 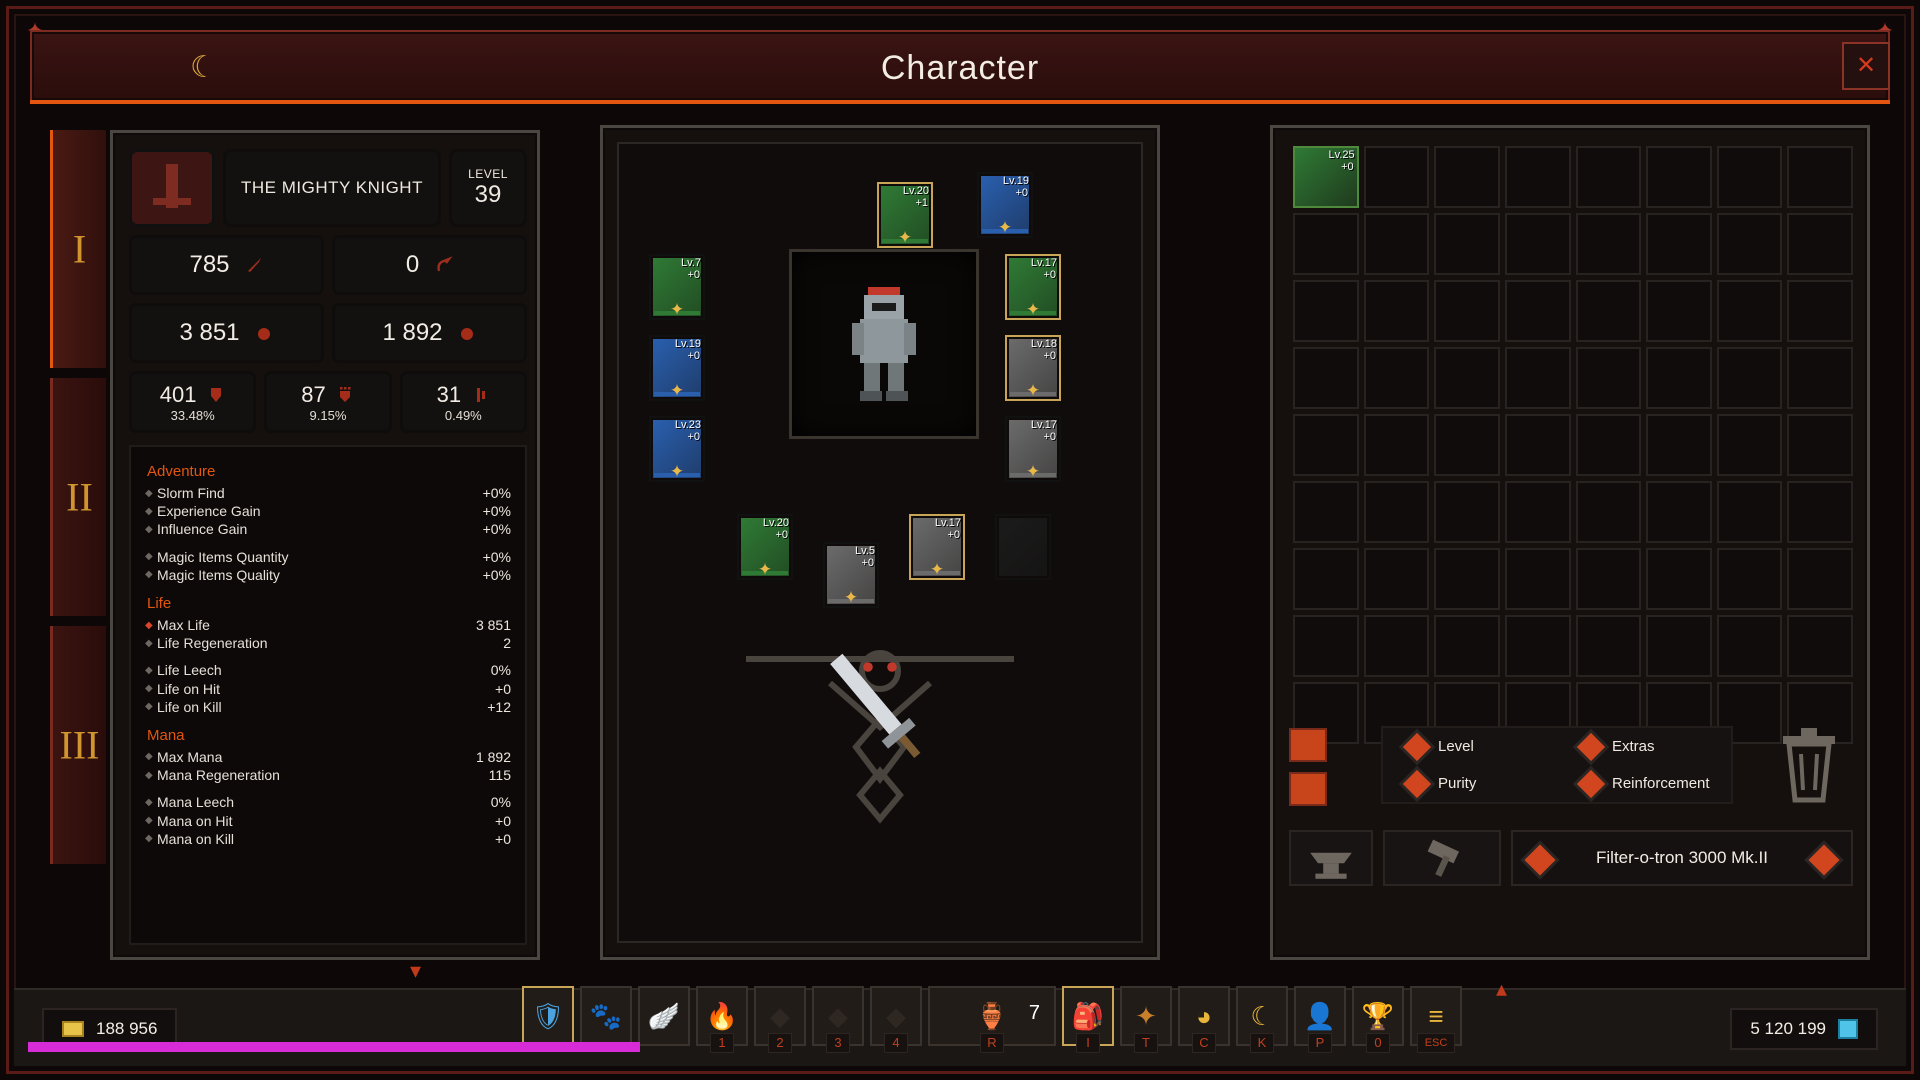 What do you see at coordinates (905, 215) in the screenshot?
I see `equip-slot-helm: ✦ Lv.20 +1` at bounding box center [905, 215].